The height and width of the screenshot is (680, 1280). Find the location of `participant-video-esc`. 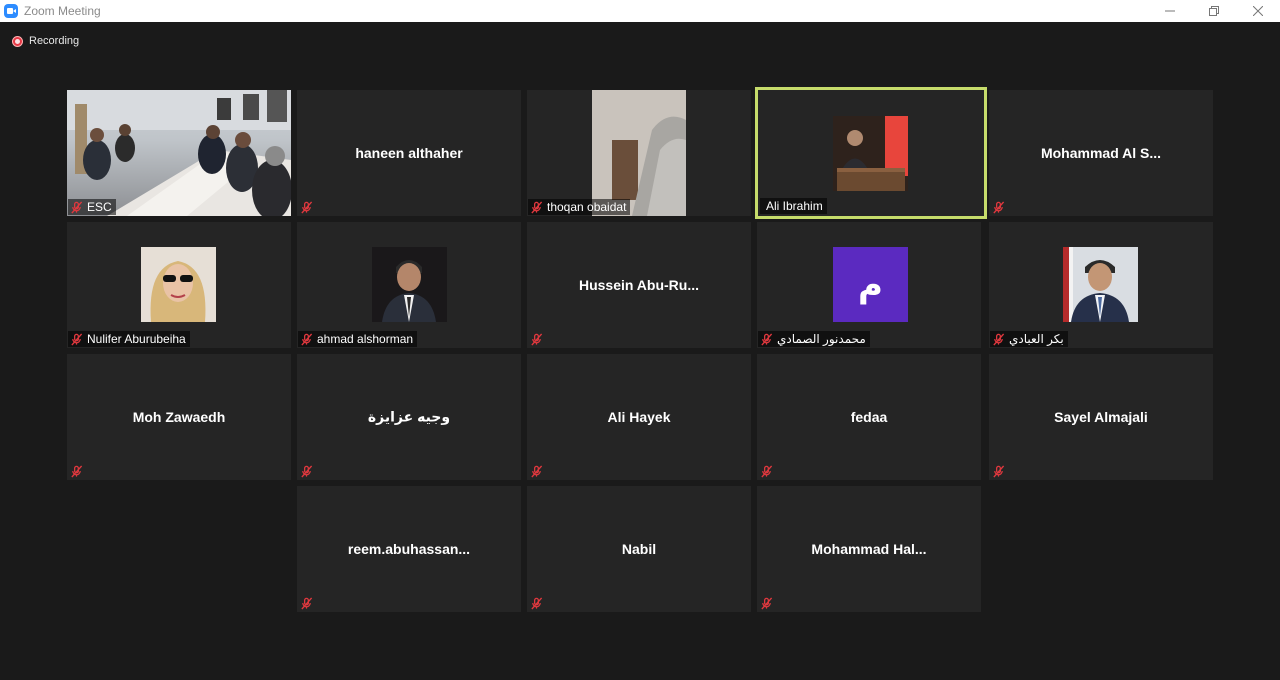

participant-video-esc is located at coordinates (179, 153).